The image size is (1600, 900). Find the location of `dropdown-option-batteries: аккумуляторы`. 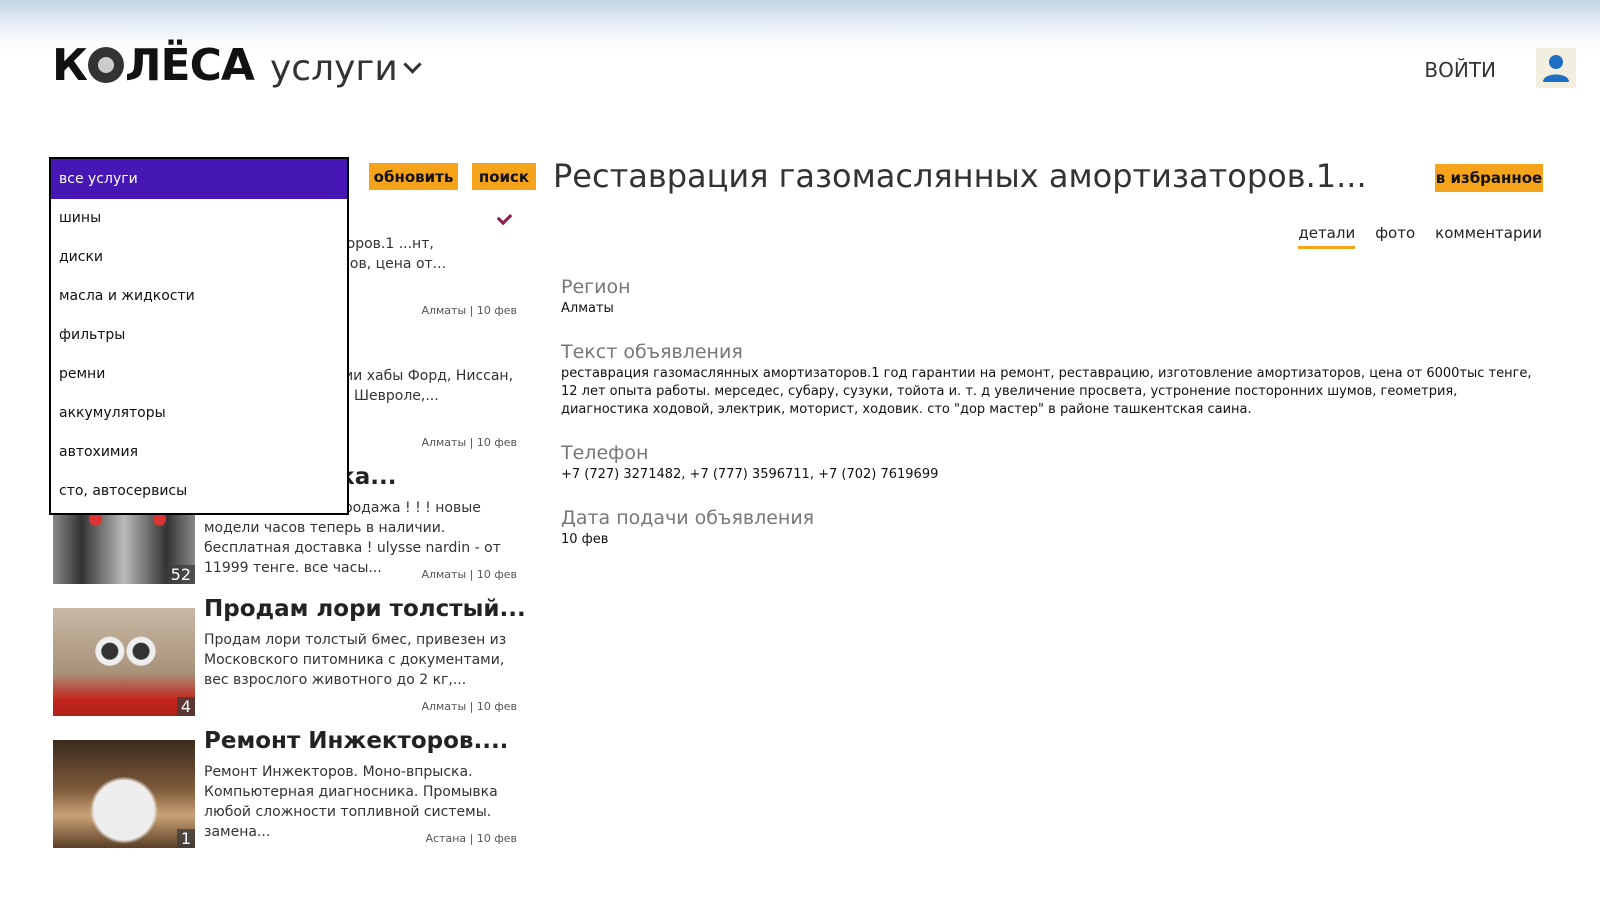

dropdown-option-batteries: аккумуляторы is located at coordinates (199, 413).